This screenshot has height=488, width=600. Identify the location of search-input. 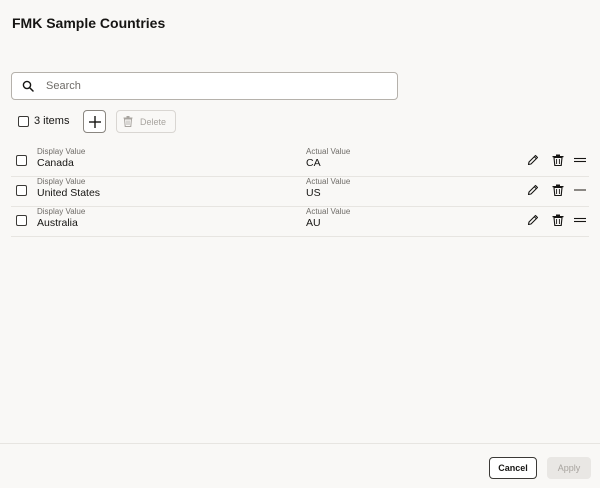
(216, 86).